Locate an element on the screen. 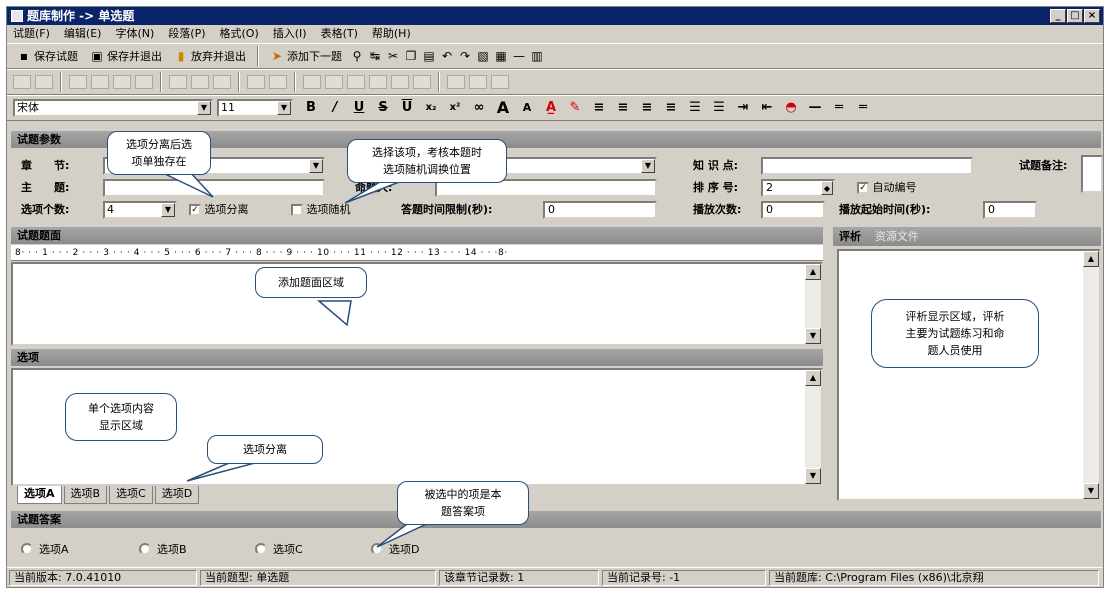 This screenshot has height=592, width=1110. background-color-icon: ◓ is located at coordinates (791, 108).